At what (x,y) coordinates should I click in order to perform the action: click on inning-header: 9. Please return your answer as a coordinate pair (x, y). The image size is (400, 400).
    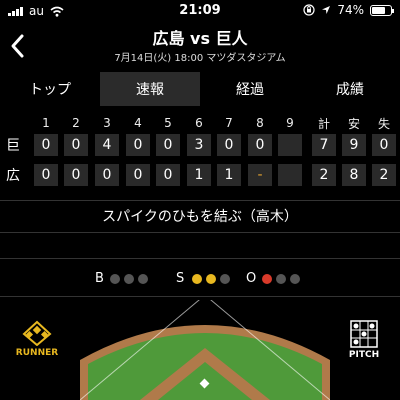
    Looking at the image, I should click on (290, 123).